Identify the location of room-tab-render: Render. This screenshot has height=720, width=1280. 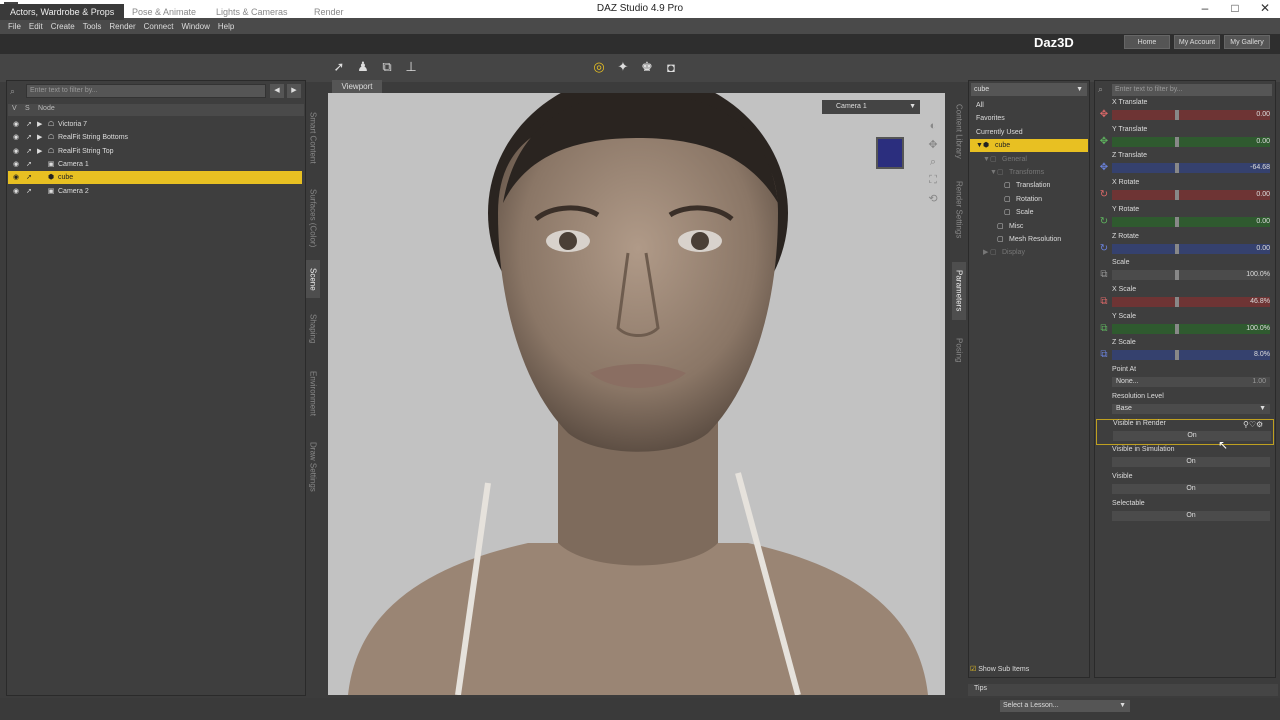
(329, 12).